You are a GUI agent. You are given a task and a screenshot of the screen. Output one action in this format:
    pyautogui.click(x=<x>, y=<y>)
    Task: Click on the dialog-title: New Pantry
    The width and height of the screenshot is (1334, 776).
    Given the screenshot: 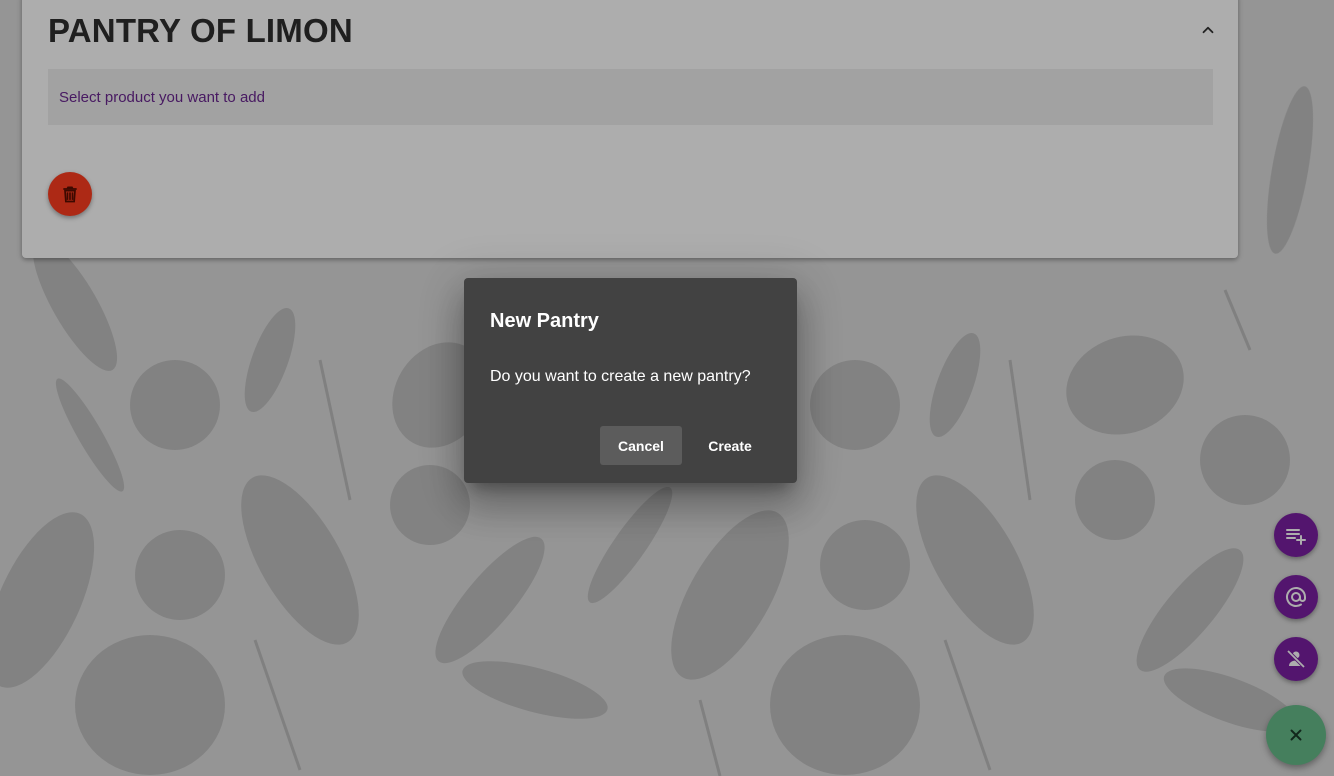 What is the action you would take?
    pyautogui.click(x=544, y=321)
    